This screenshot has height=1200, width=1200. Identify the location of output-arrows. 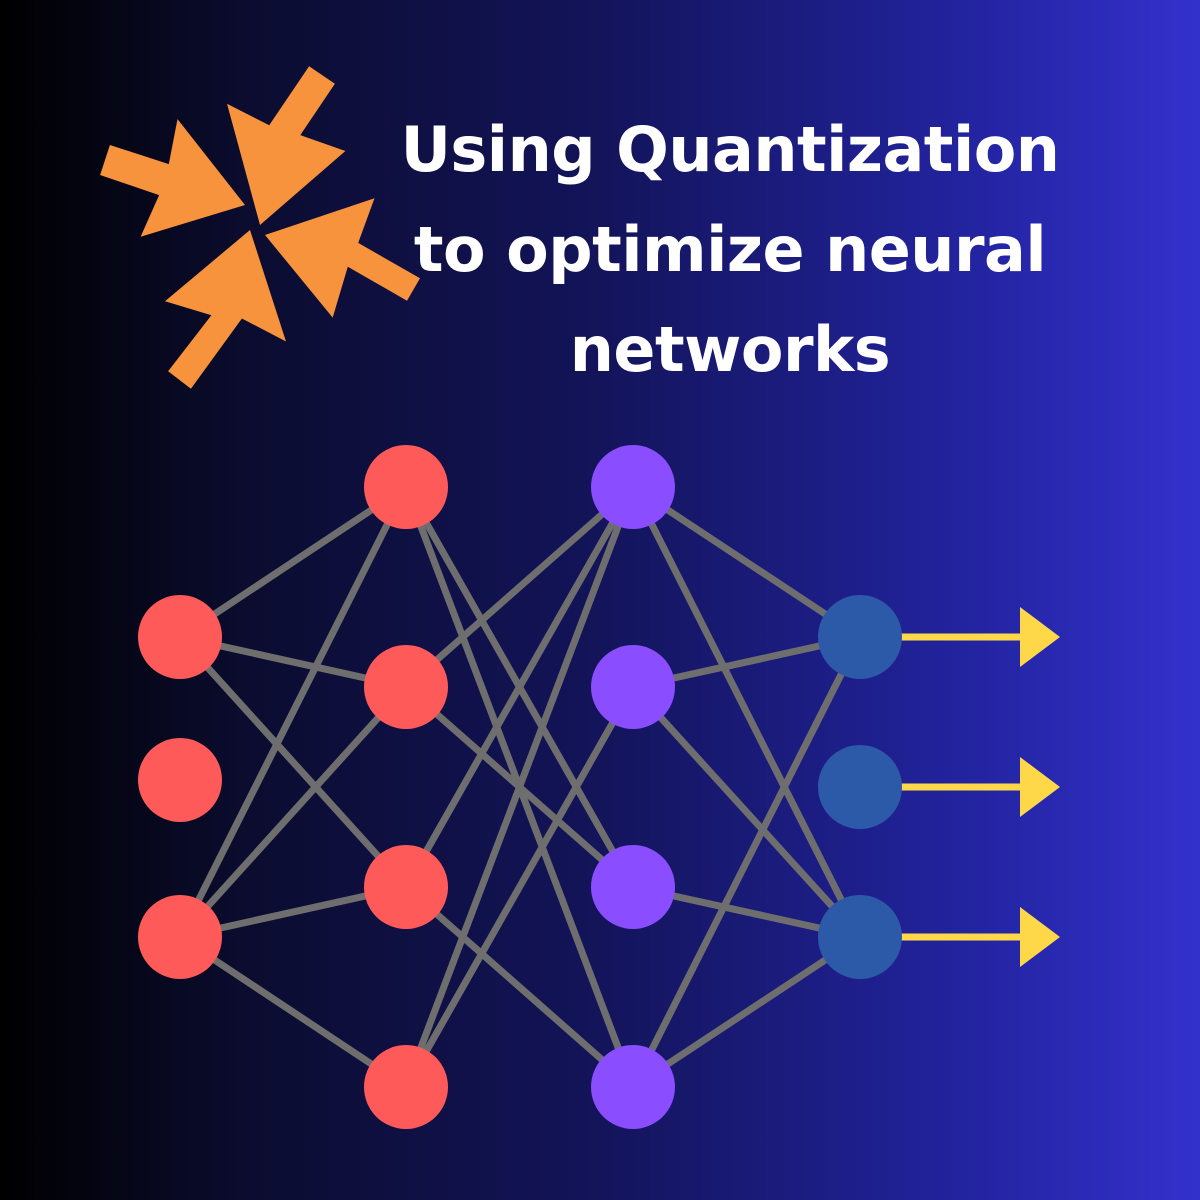
(977, 787).